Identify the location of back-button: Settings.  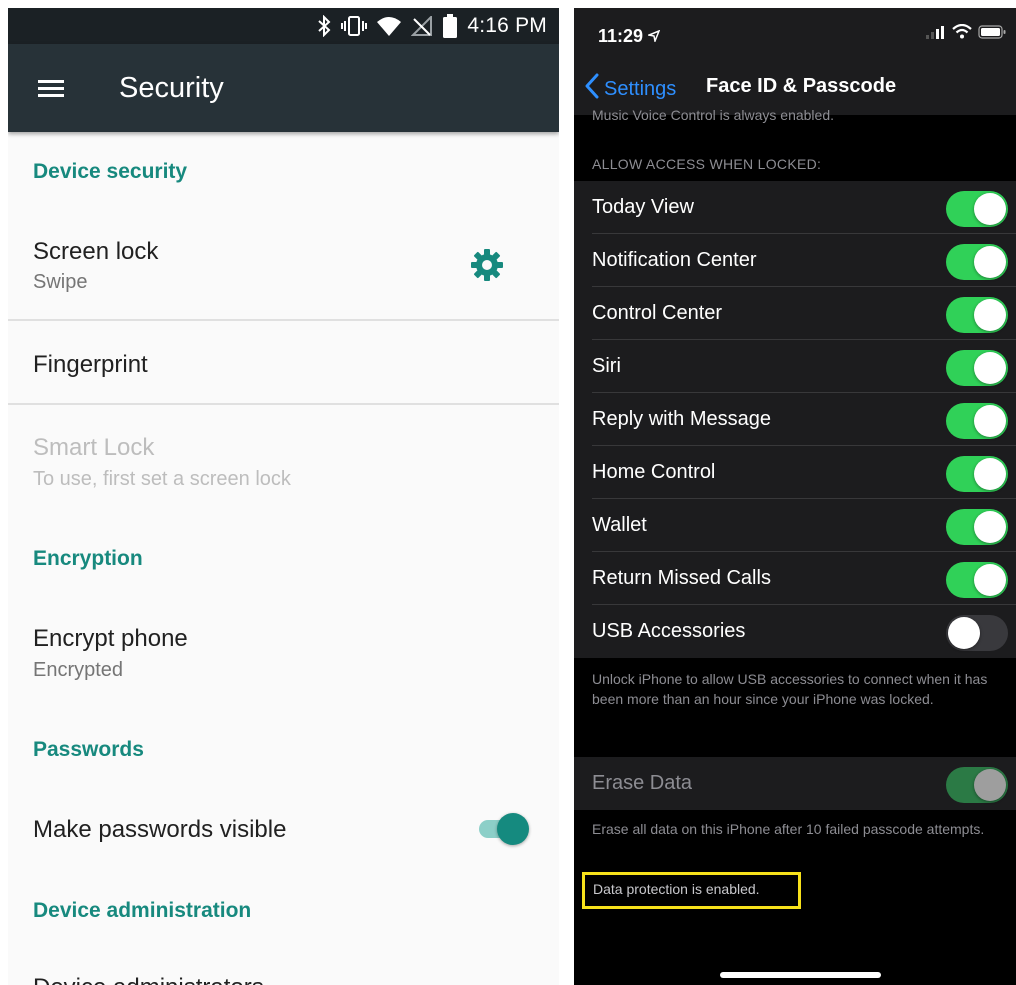
(630, 89).